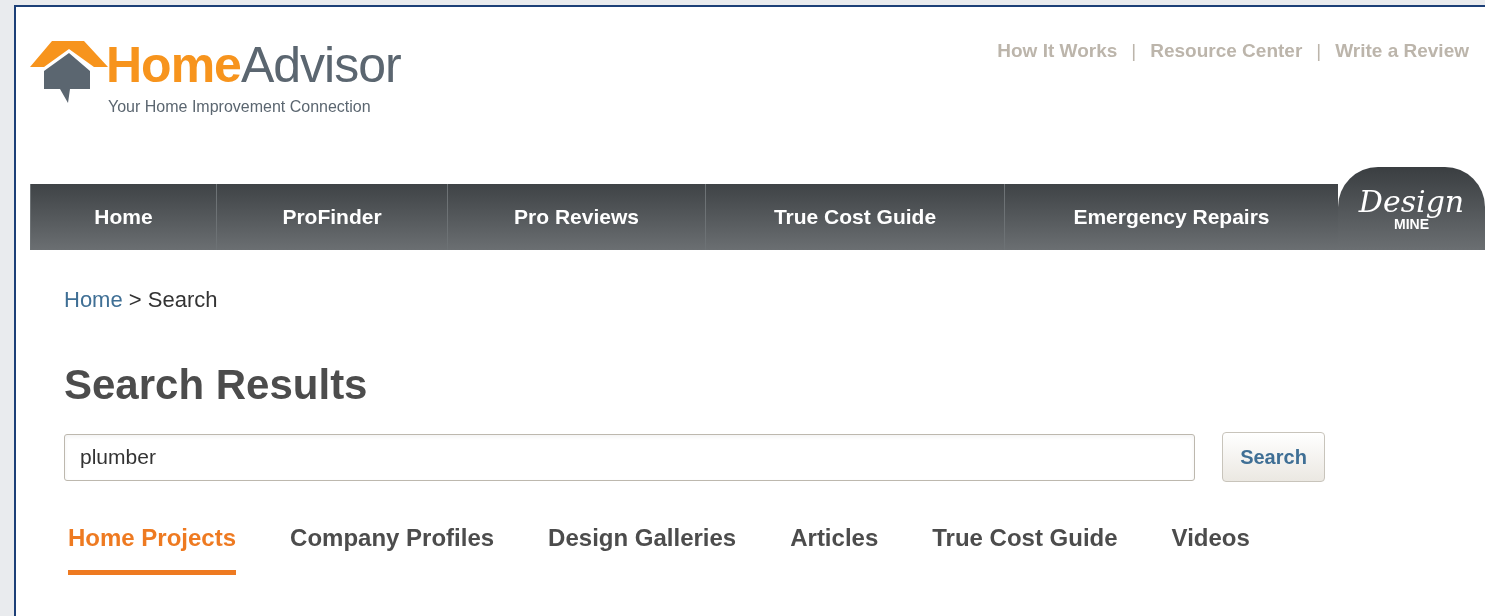  Describe the element at coordinates (642, 547) in the screenshot. I see `result-tab: Design Galleries` at that location.